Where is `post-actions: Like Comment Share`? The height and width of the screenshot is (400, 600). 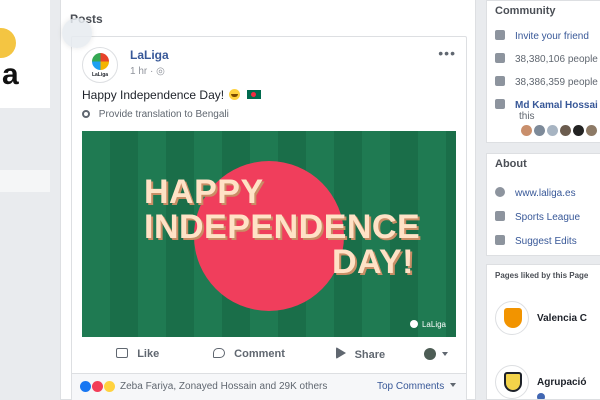 post-actions: Like Comment Share is located at coordinates (269, 354).